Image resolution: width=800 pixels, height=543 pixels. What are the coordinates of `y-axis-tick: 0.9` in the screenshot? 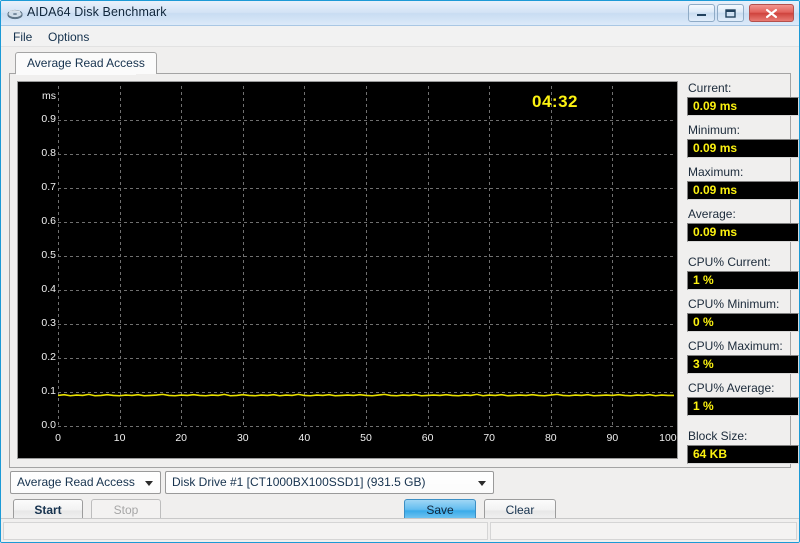 It's located at (48, 119).